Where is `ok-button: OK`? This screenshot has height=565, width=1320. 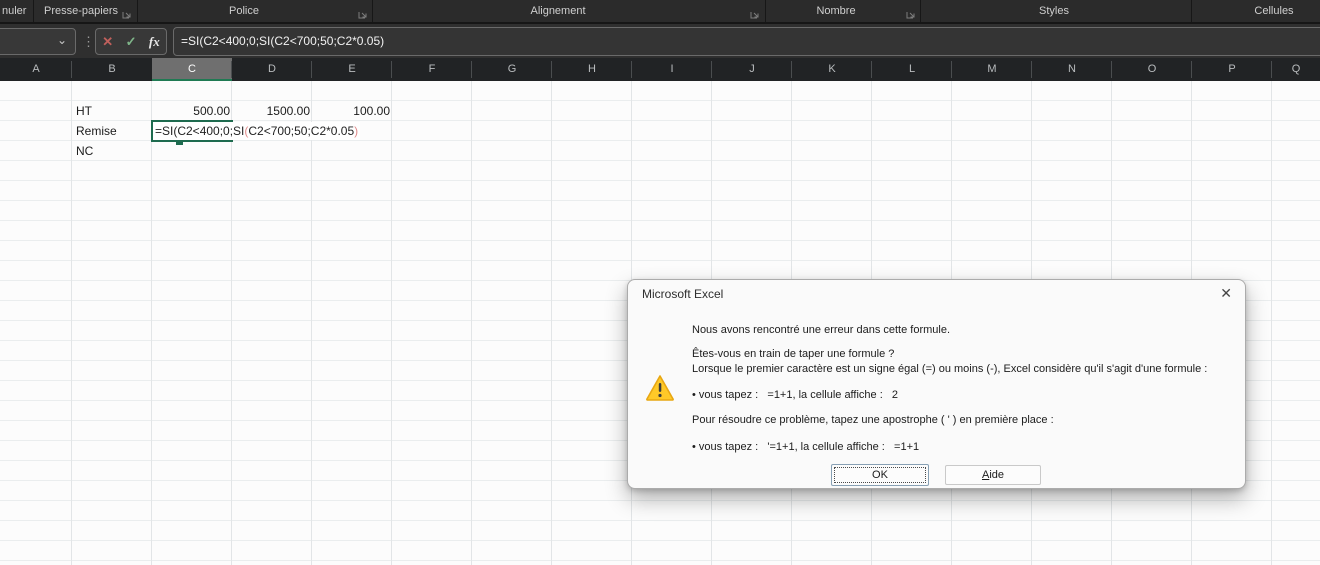 ok-button: OK is located at coordinates (880, 475).